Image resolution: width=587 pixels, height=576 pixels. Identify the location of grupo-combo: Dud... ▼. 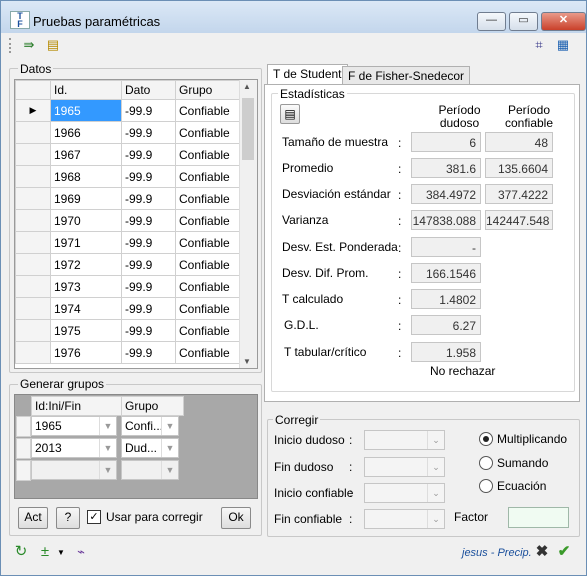
(150, 448).